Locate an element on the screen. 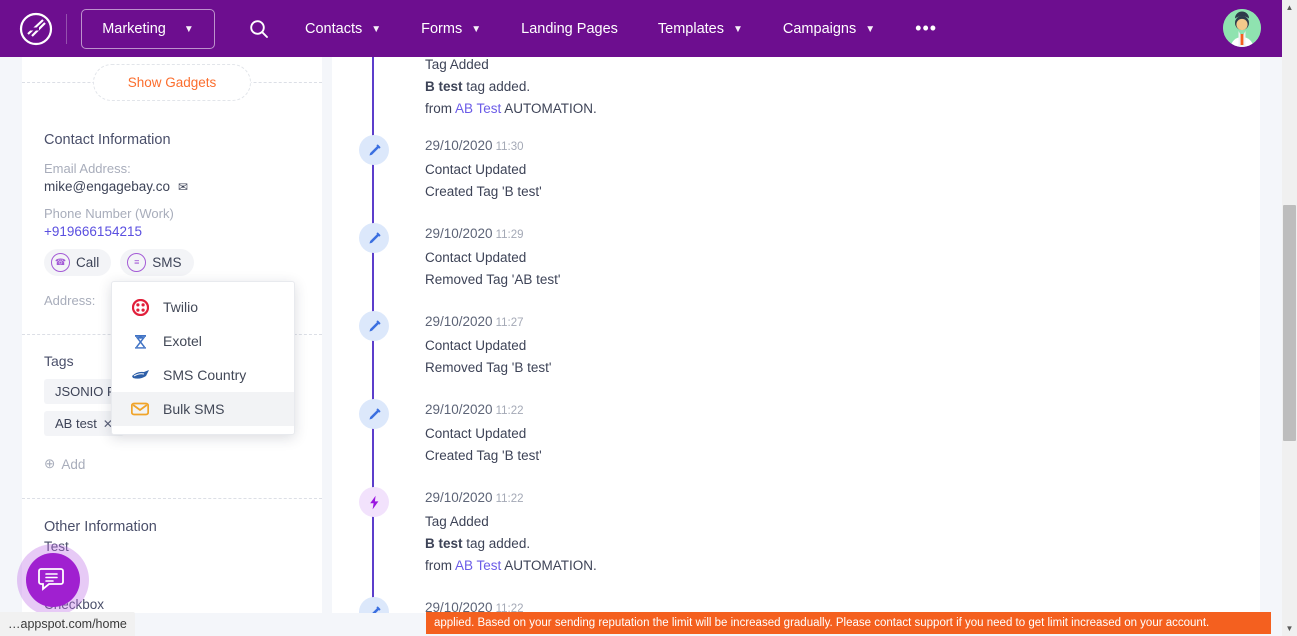 This screenshot has width=1297, height=636. sms-provider-label: Exotel is located at coordinates (182, 341).